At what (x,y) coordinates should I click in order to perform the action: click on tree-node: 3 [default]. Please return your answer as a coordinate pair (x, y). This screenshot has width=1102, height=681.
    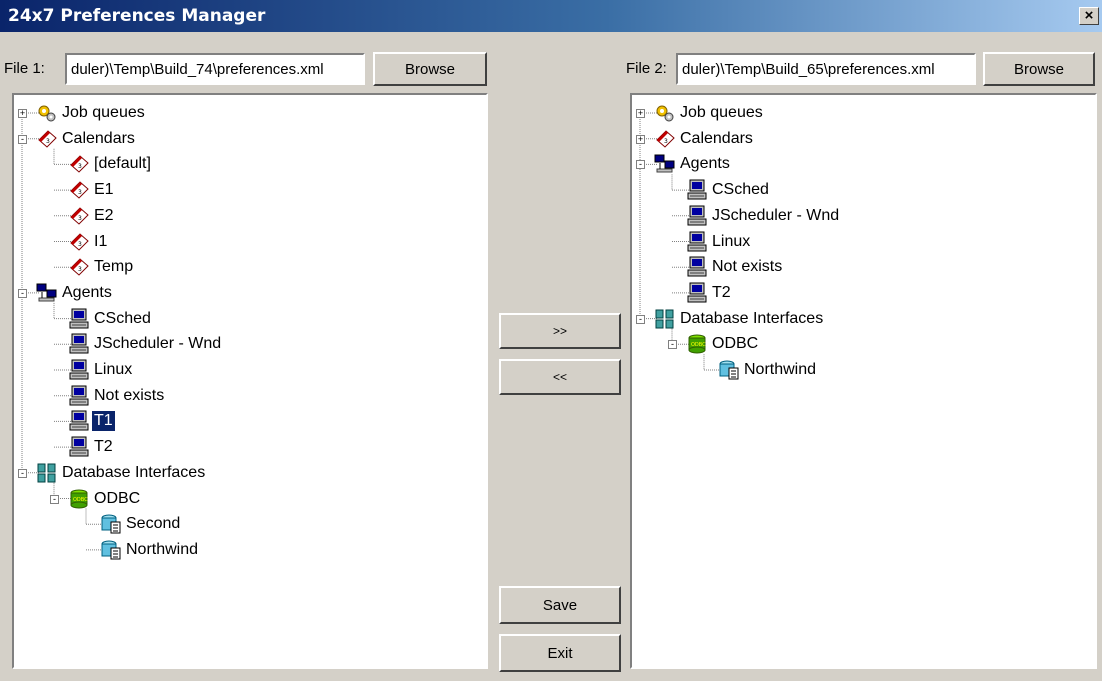
    Looking at the image, I should click on (110, 164).